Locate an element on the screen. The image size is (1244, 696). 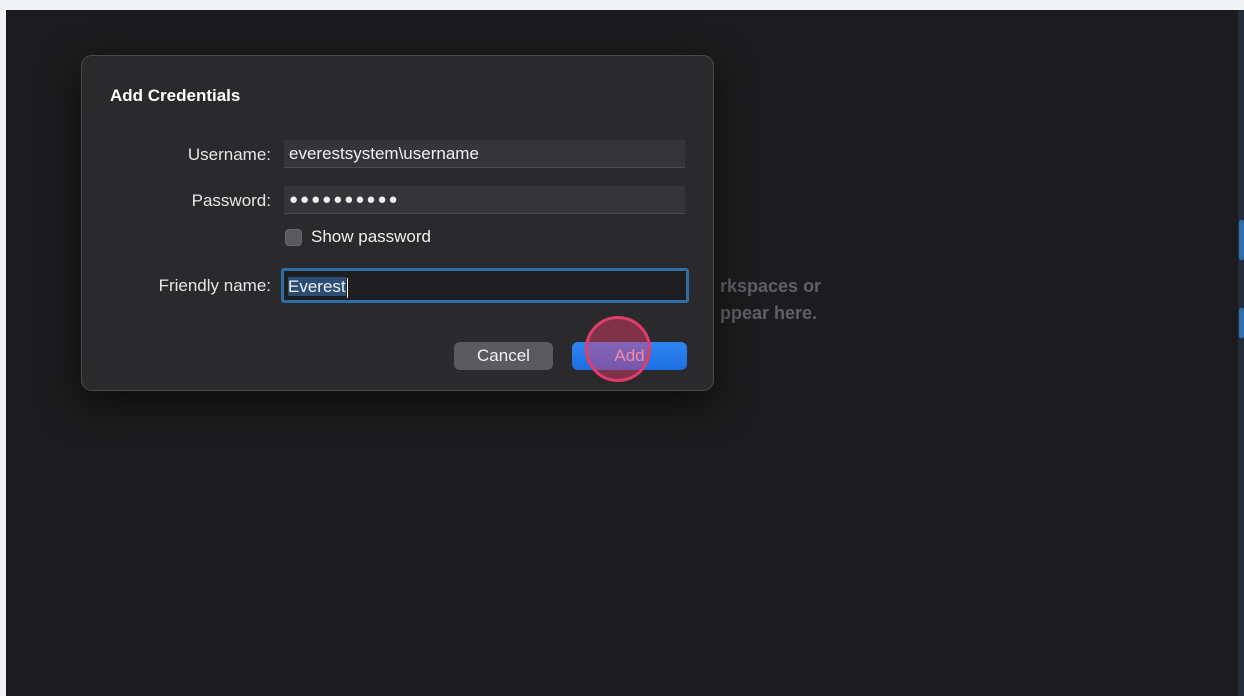
show-password-label: Show password is located at coordinates (371, 237).